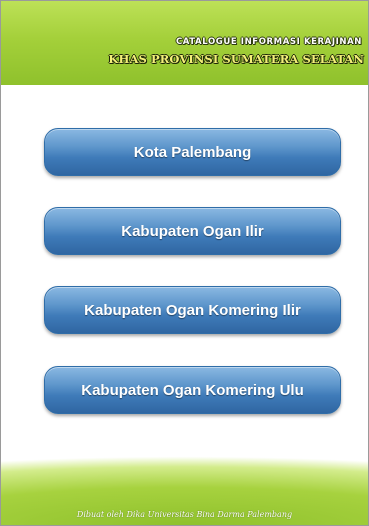  Describe the element at coordinates (268, 42) in the screenshot. I see `header-subtitle: CATALOGUE INFORMASI KERAJINAN` at that location.